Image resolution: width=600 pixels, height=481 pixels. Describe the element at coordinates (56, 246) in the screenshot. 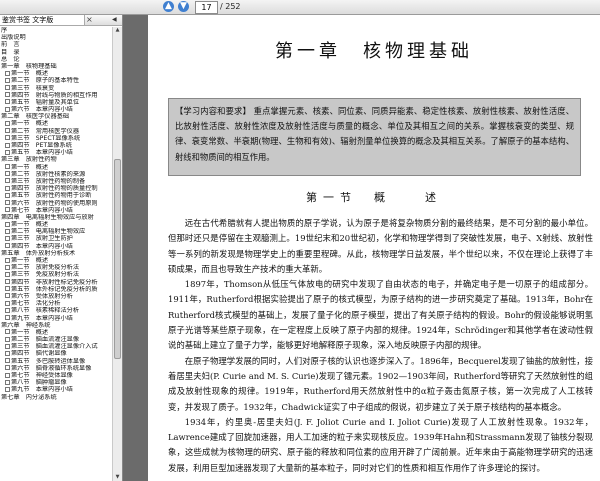

I see `bookmark-item: 第四节 本章内容小结` at that location.